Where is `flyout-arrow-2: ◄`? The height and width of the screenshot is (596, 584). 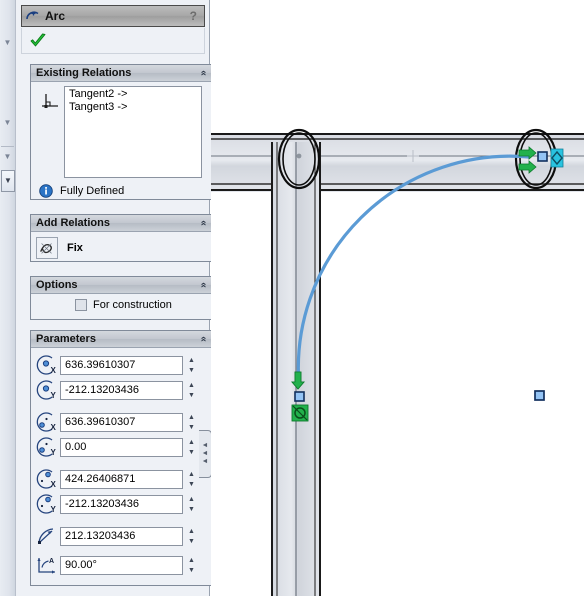
flyout-arrow-2: ◄ is located at coordinates (205, 453).